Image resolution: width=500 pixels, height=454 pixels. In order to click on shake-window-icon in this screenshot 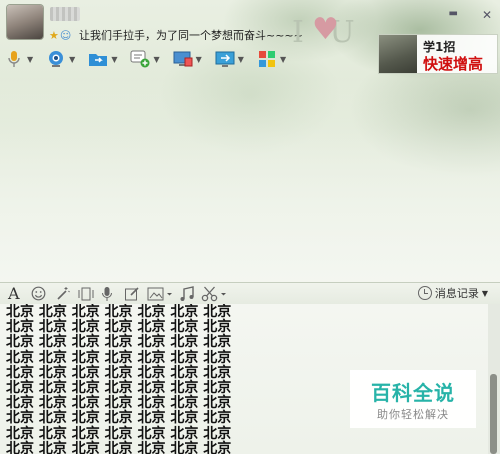, I will do `click(86, 293)`.